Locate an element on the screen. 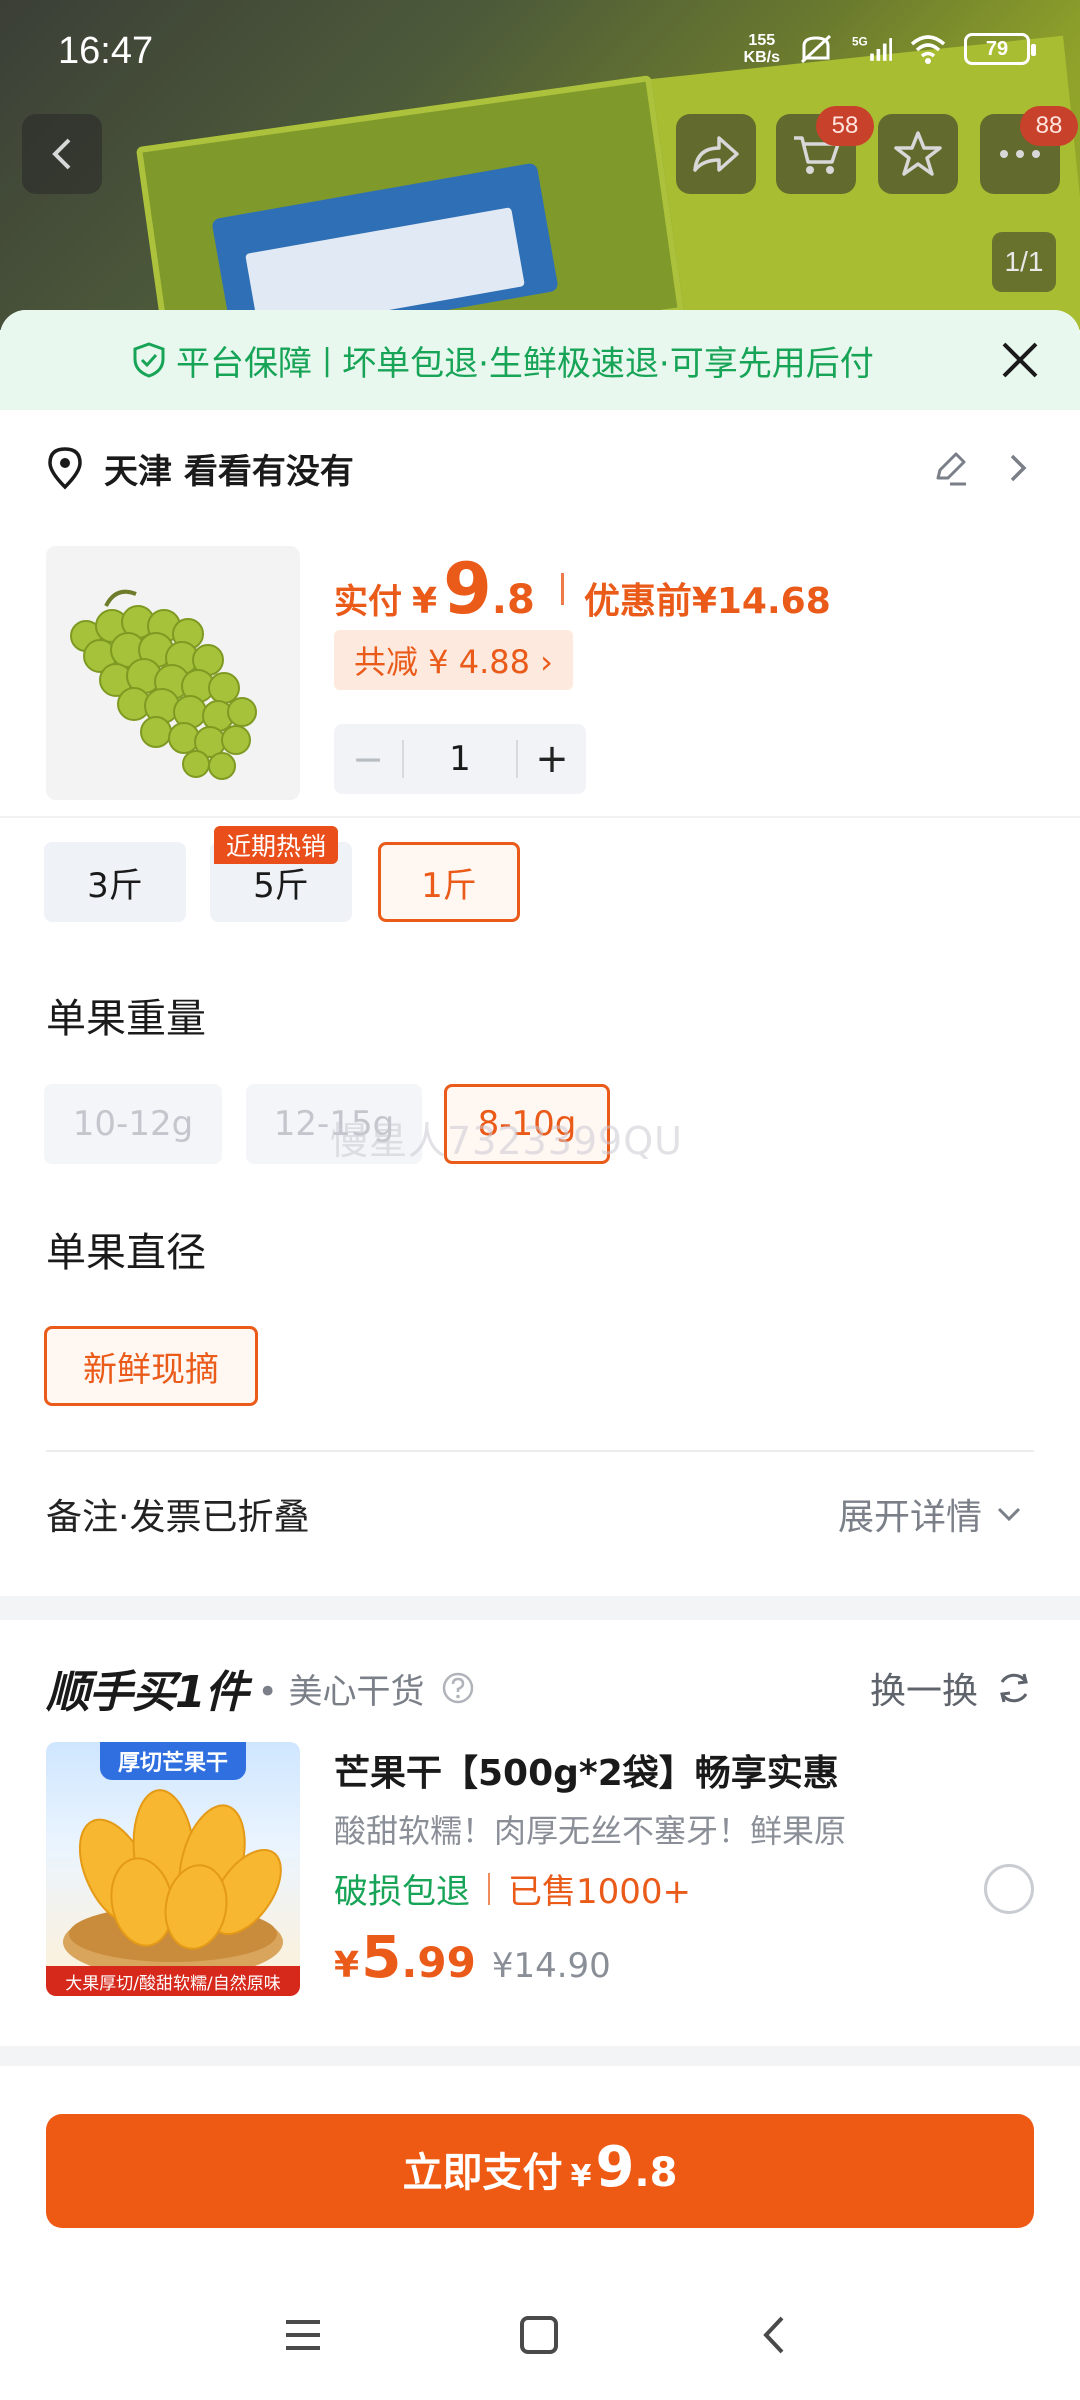 The image size is (1080, 2400). signal-5g-icon: 5G is located at coordinates (872, 47).